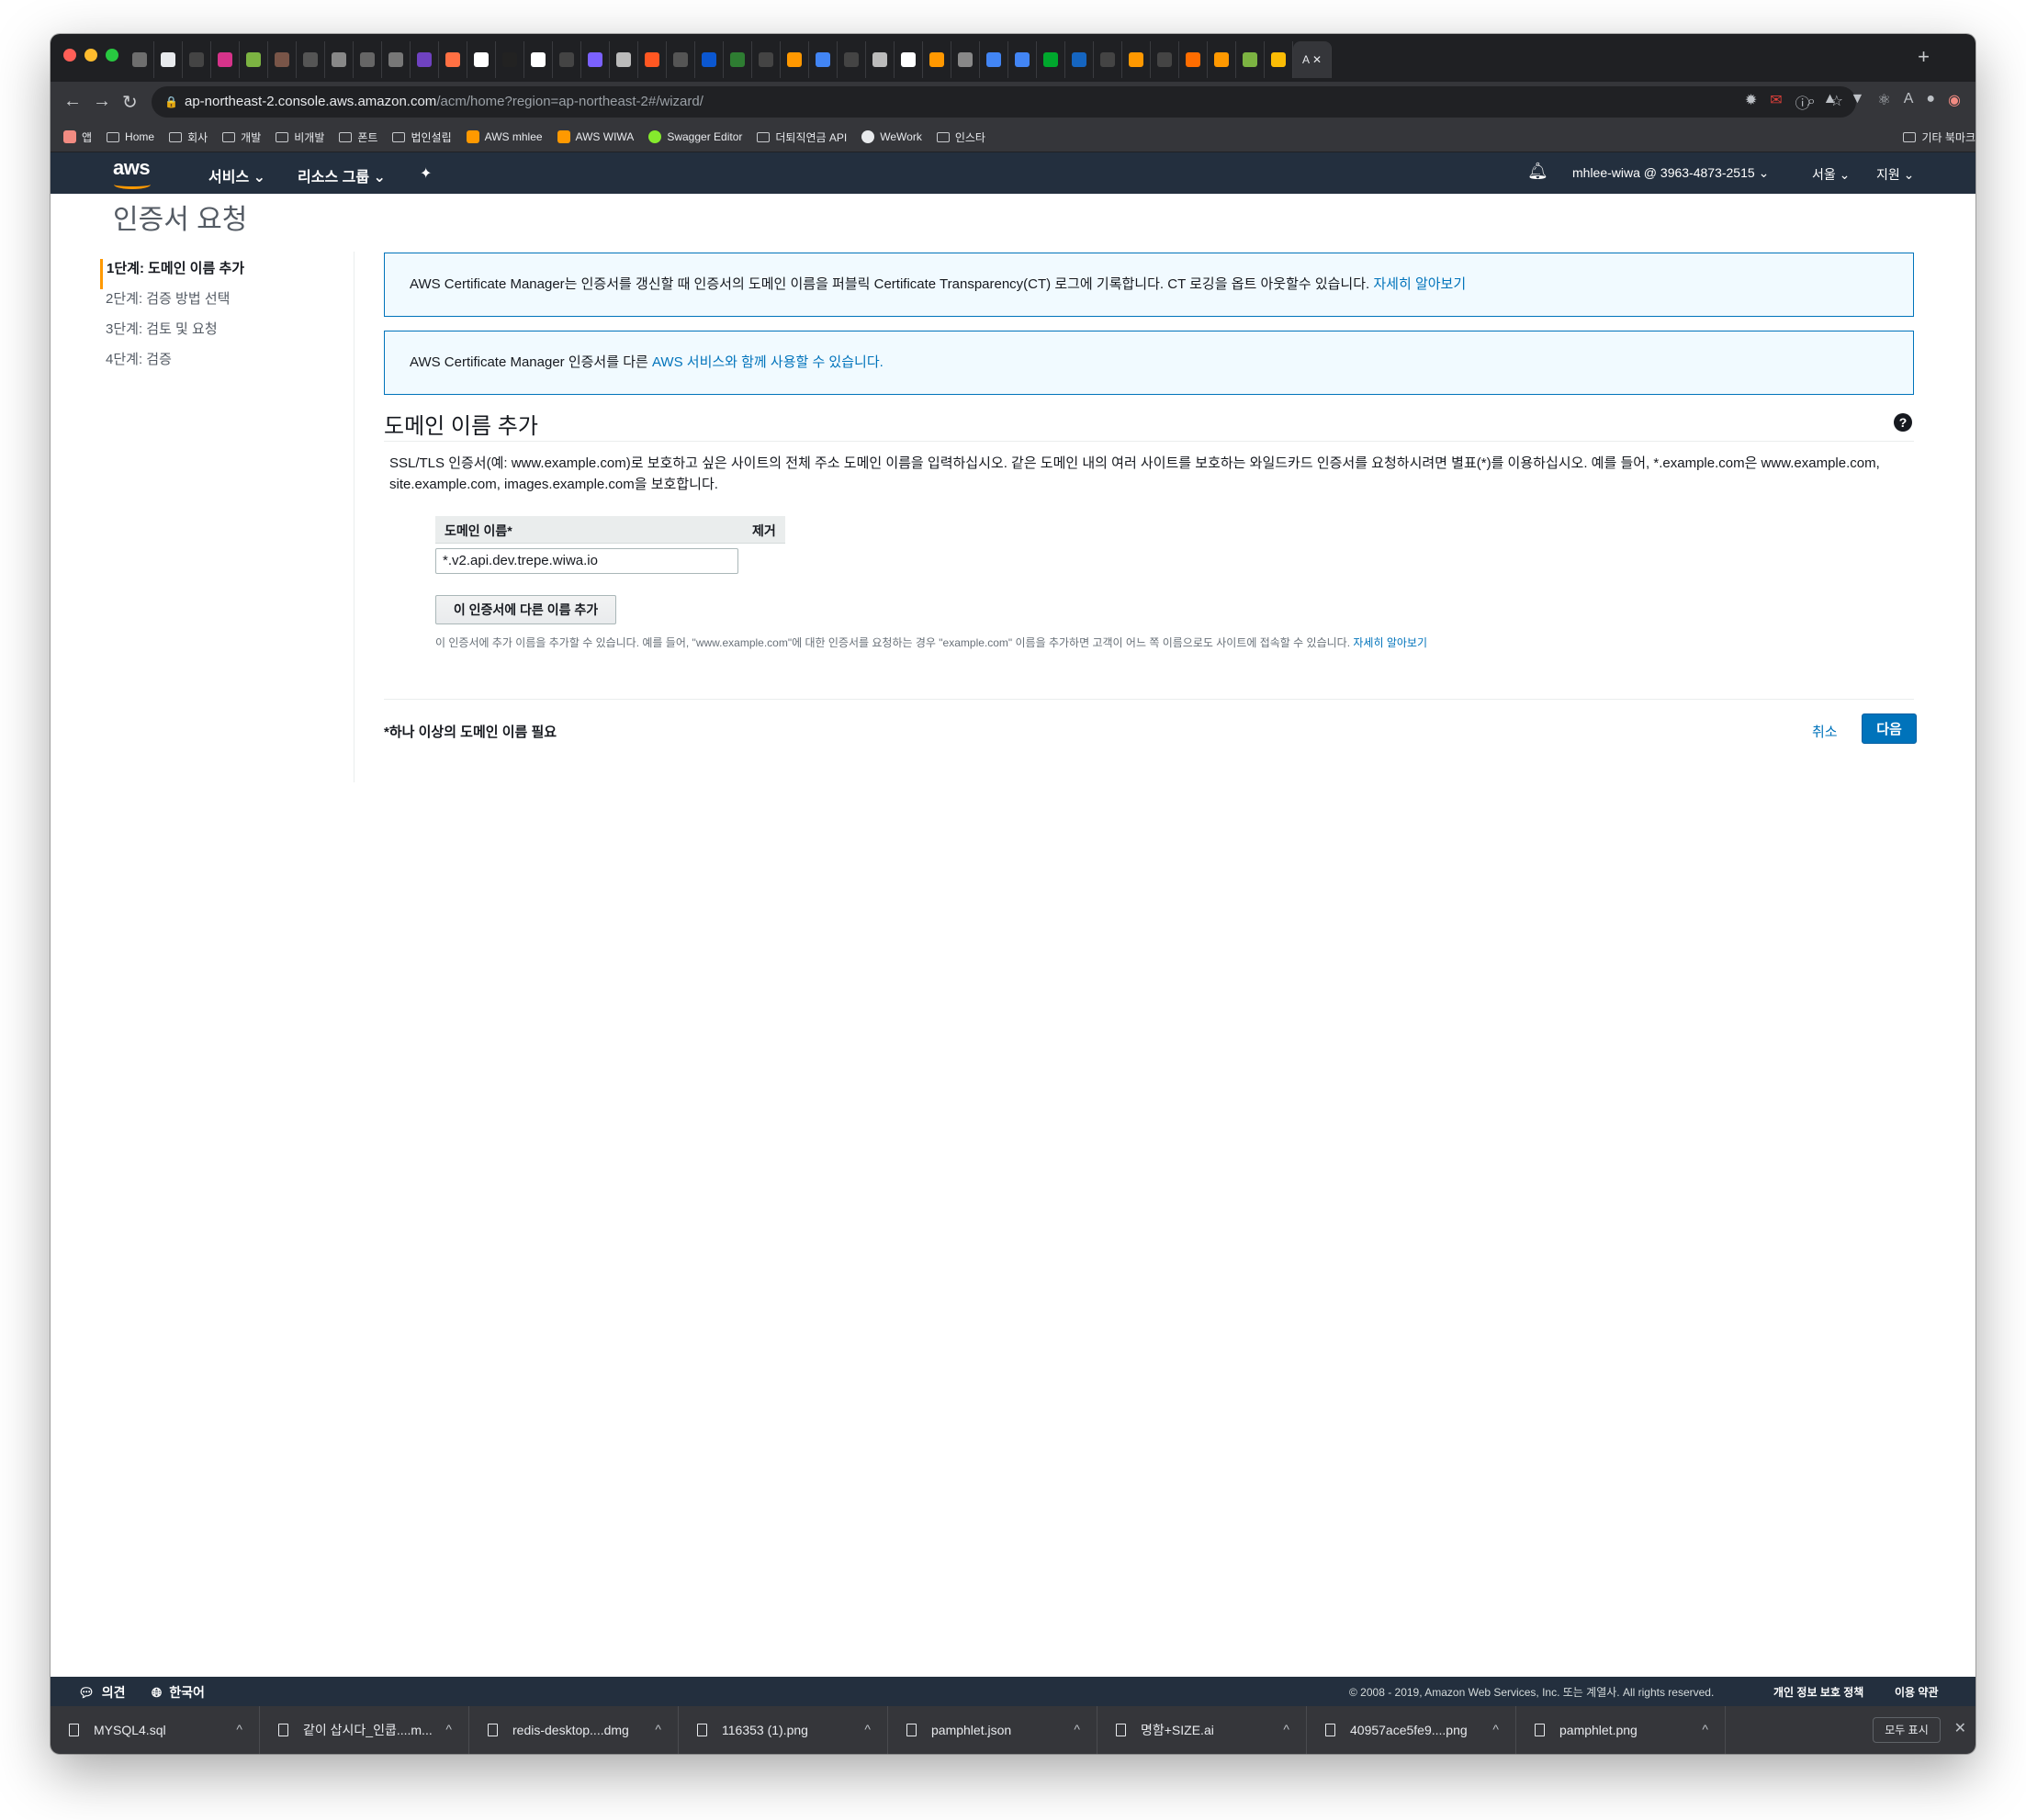 The width and height of the screenshot is (2026, 1820). I want to click on extension-info-icon: ⓘ, so click(1802, 102).